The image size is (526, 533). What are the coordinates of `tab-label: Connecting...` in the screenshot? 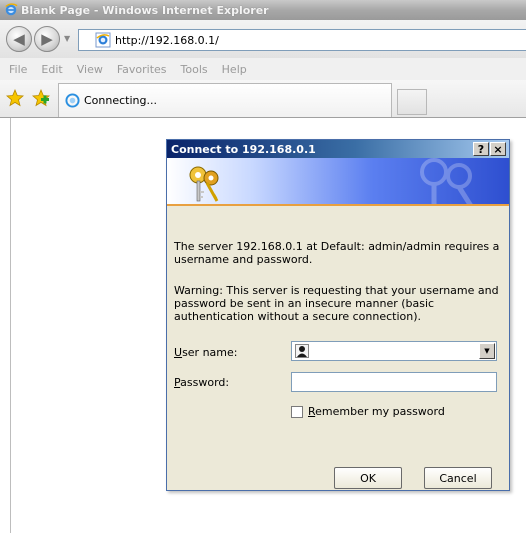 It's located at (120, 100).